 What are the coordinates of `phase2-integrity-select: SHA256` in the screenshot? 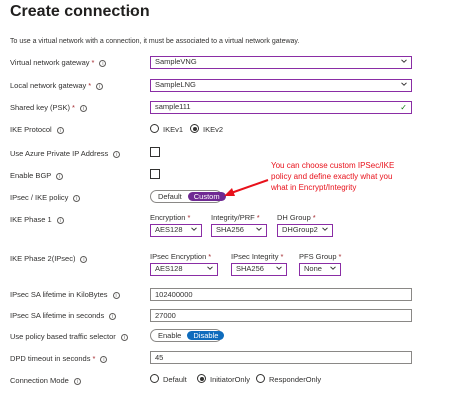 It's located at (259, 269).